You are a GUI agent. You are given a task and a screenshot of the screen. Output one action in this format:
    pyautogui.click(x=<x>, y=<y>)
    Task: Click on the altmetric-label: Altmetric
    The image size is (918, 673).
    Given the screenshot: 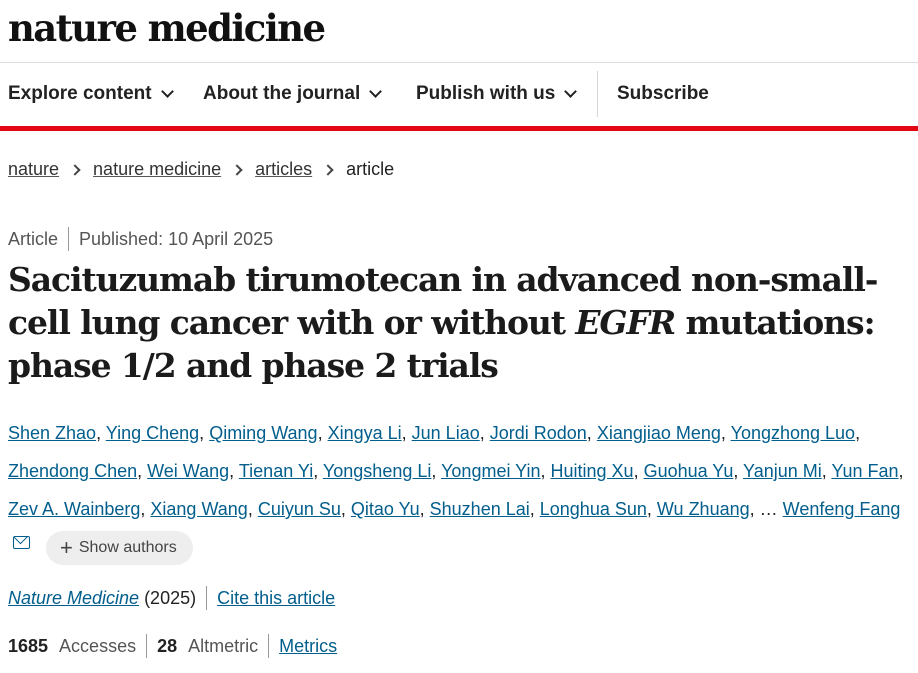 What is the action you would take?
    pyautogui.click(x=223, y=645)
    